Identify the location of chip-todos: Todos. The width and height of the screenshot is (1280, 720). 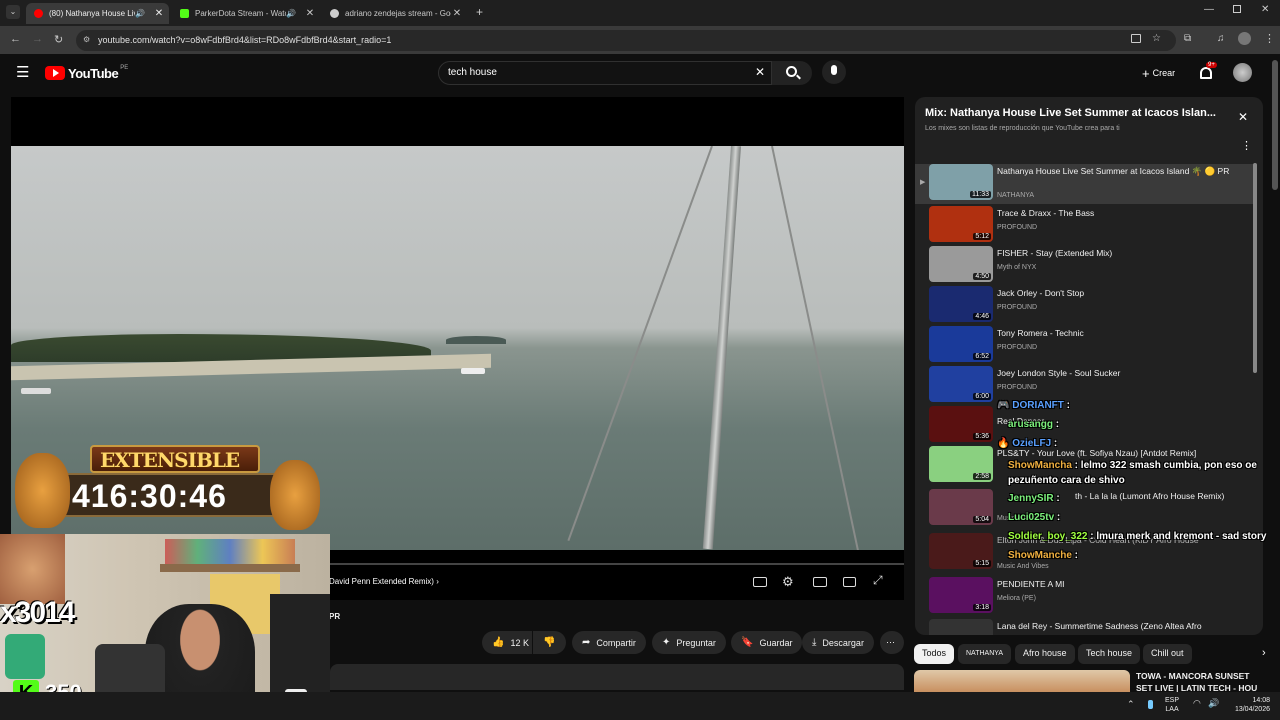
(934, 654).